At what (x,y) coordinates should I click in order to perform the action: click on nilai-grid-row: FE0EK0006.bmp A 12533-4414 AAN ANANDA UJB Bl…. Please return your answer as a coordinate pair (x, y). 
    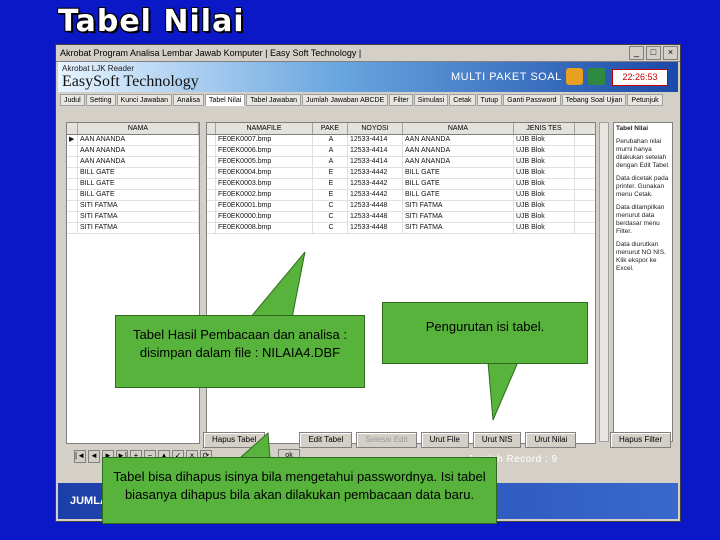
    Looking at the image, I should click on (401, 151).